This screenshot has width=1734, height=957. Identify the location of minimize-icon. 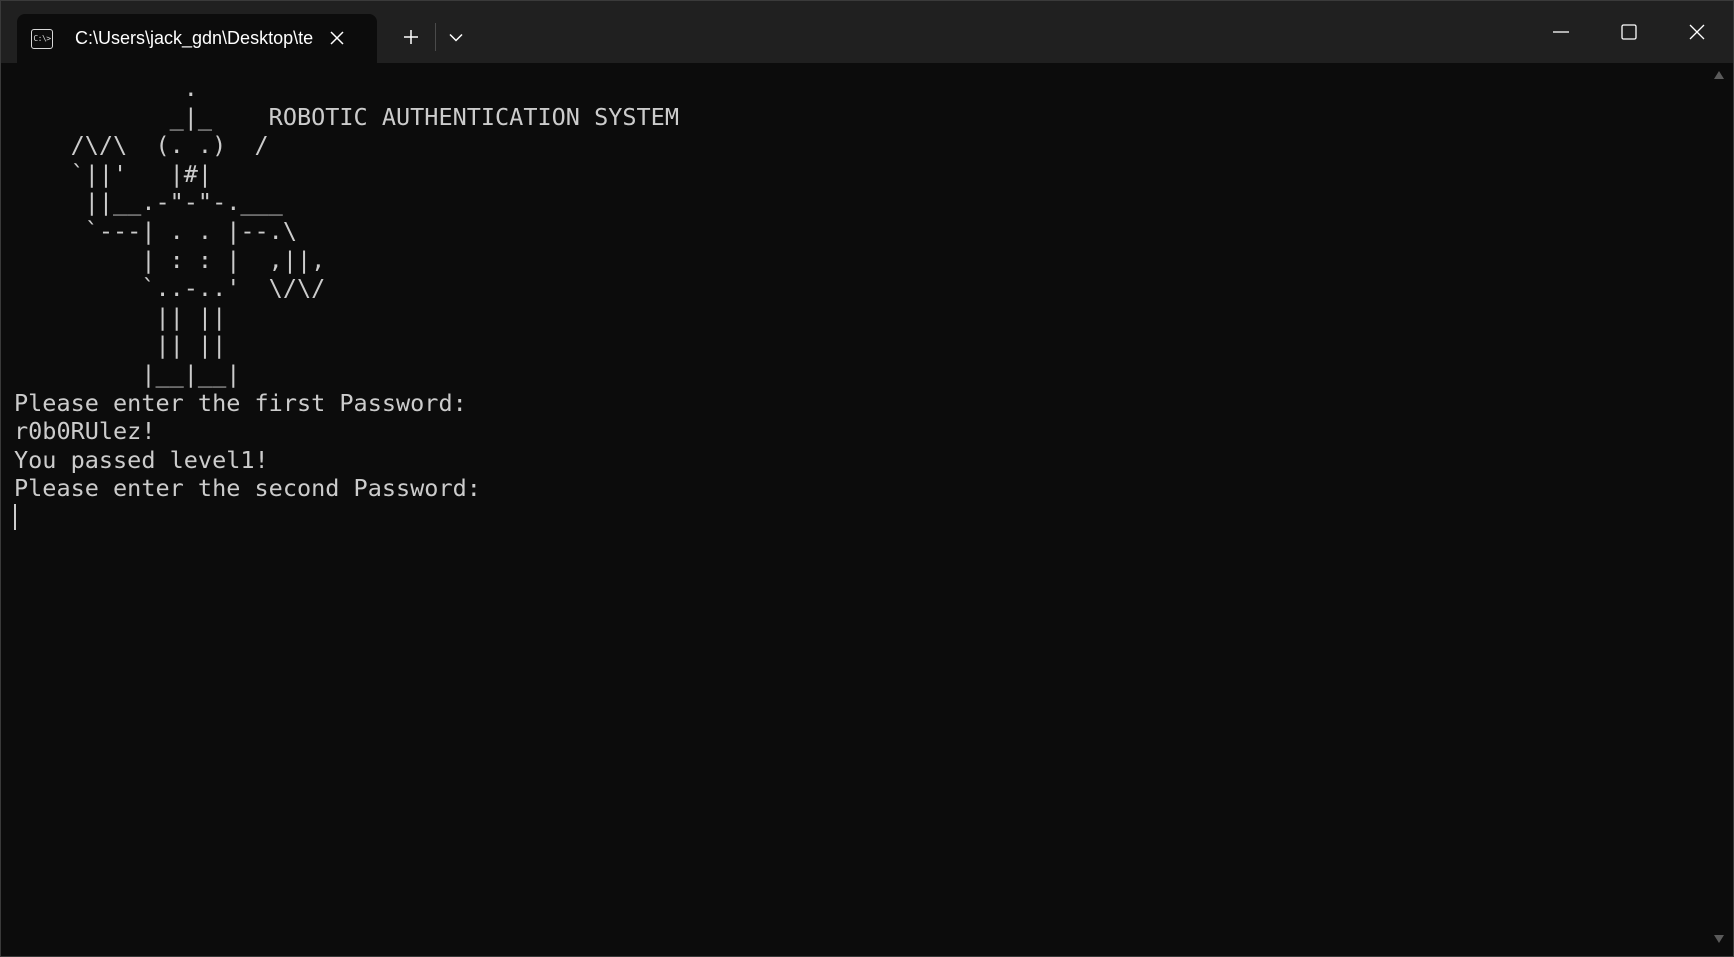
(1561, 32).